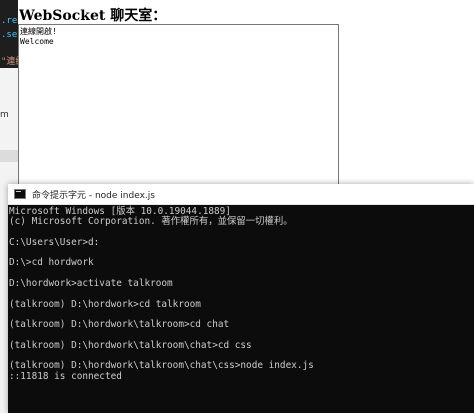 This screenshot has height=413, width=474. I want to click on editor-code-area: .rea .sen "連線, so click(9, 34).